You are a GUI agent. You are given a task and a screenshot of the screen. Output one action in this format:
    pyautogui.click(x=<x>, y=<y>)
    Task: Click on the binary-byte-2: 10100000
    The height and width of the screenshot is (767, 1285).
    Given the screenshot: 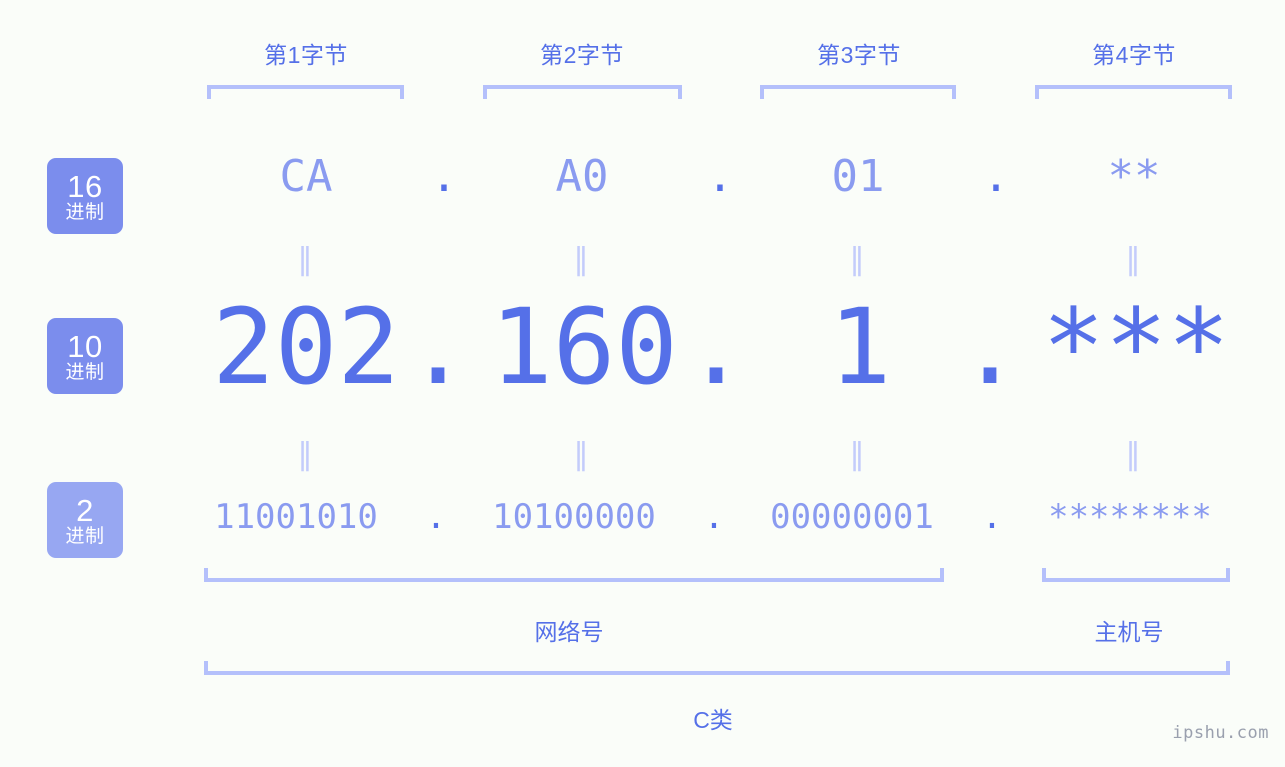 What is the action you would take?
    pyautogui.click(x=574, y=517)
    